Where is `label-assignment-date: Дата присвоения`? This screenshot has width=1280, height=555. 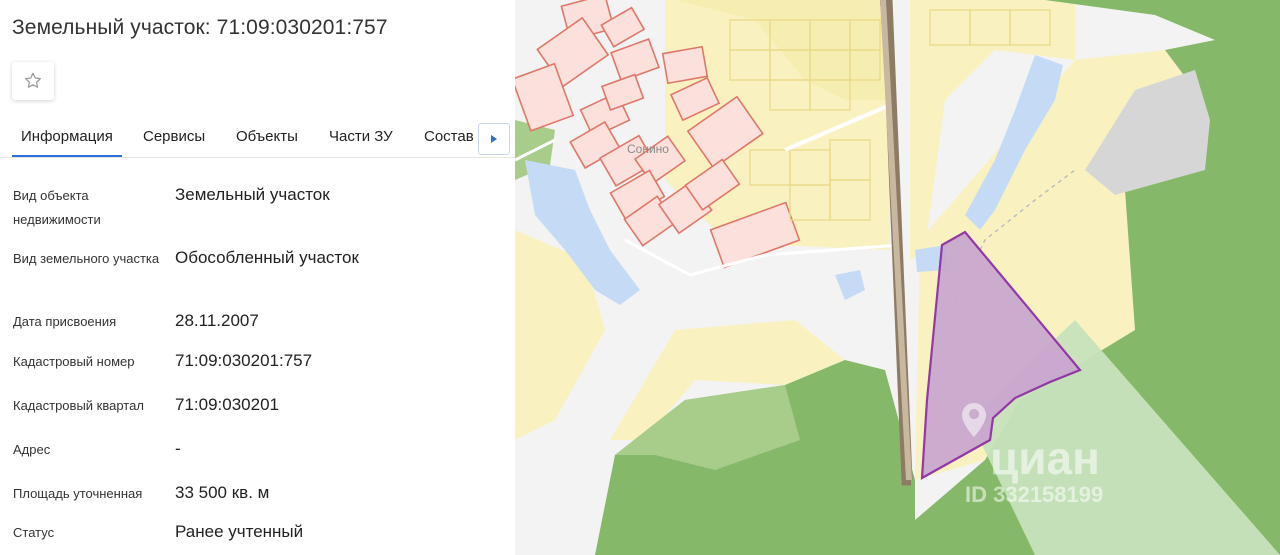 label-assignment-date: Дата присвоения is located at coordinates (65, 321).